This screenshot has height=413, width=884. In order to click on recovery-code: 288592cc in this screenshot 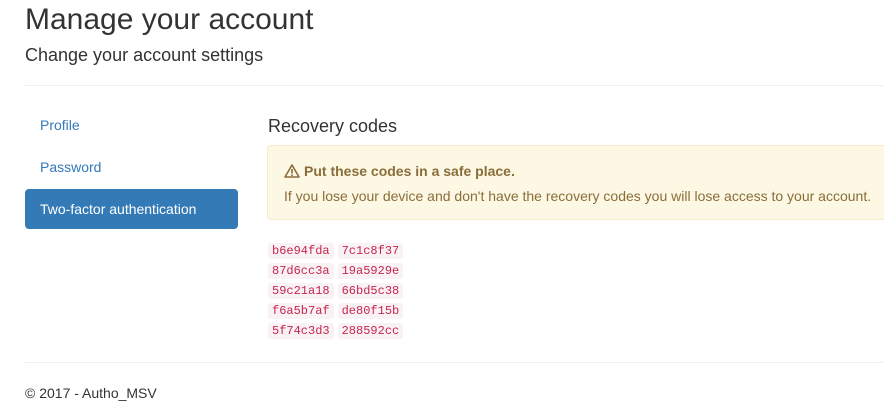, I will do `click(370, 331)`.